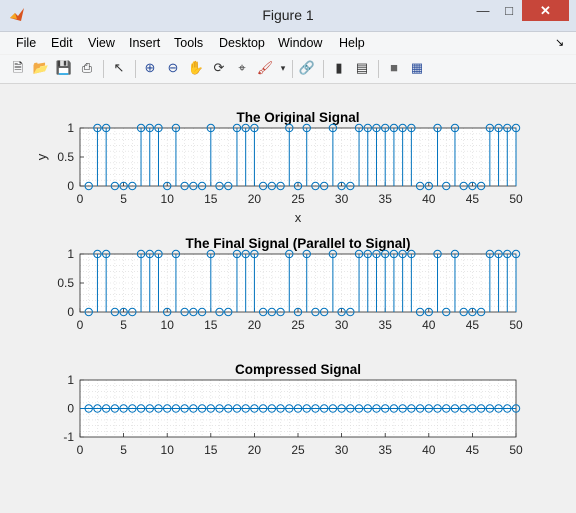 The height and width of the screenshot is (513, 576). I want to click on brush-dropdown-icon: ▾, so click(283, 68).